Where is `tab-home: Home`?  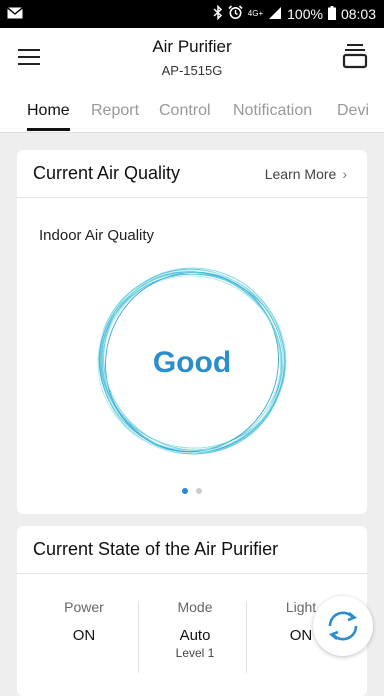
tab-home: Home is located at coordinates (48, 111).